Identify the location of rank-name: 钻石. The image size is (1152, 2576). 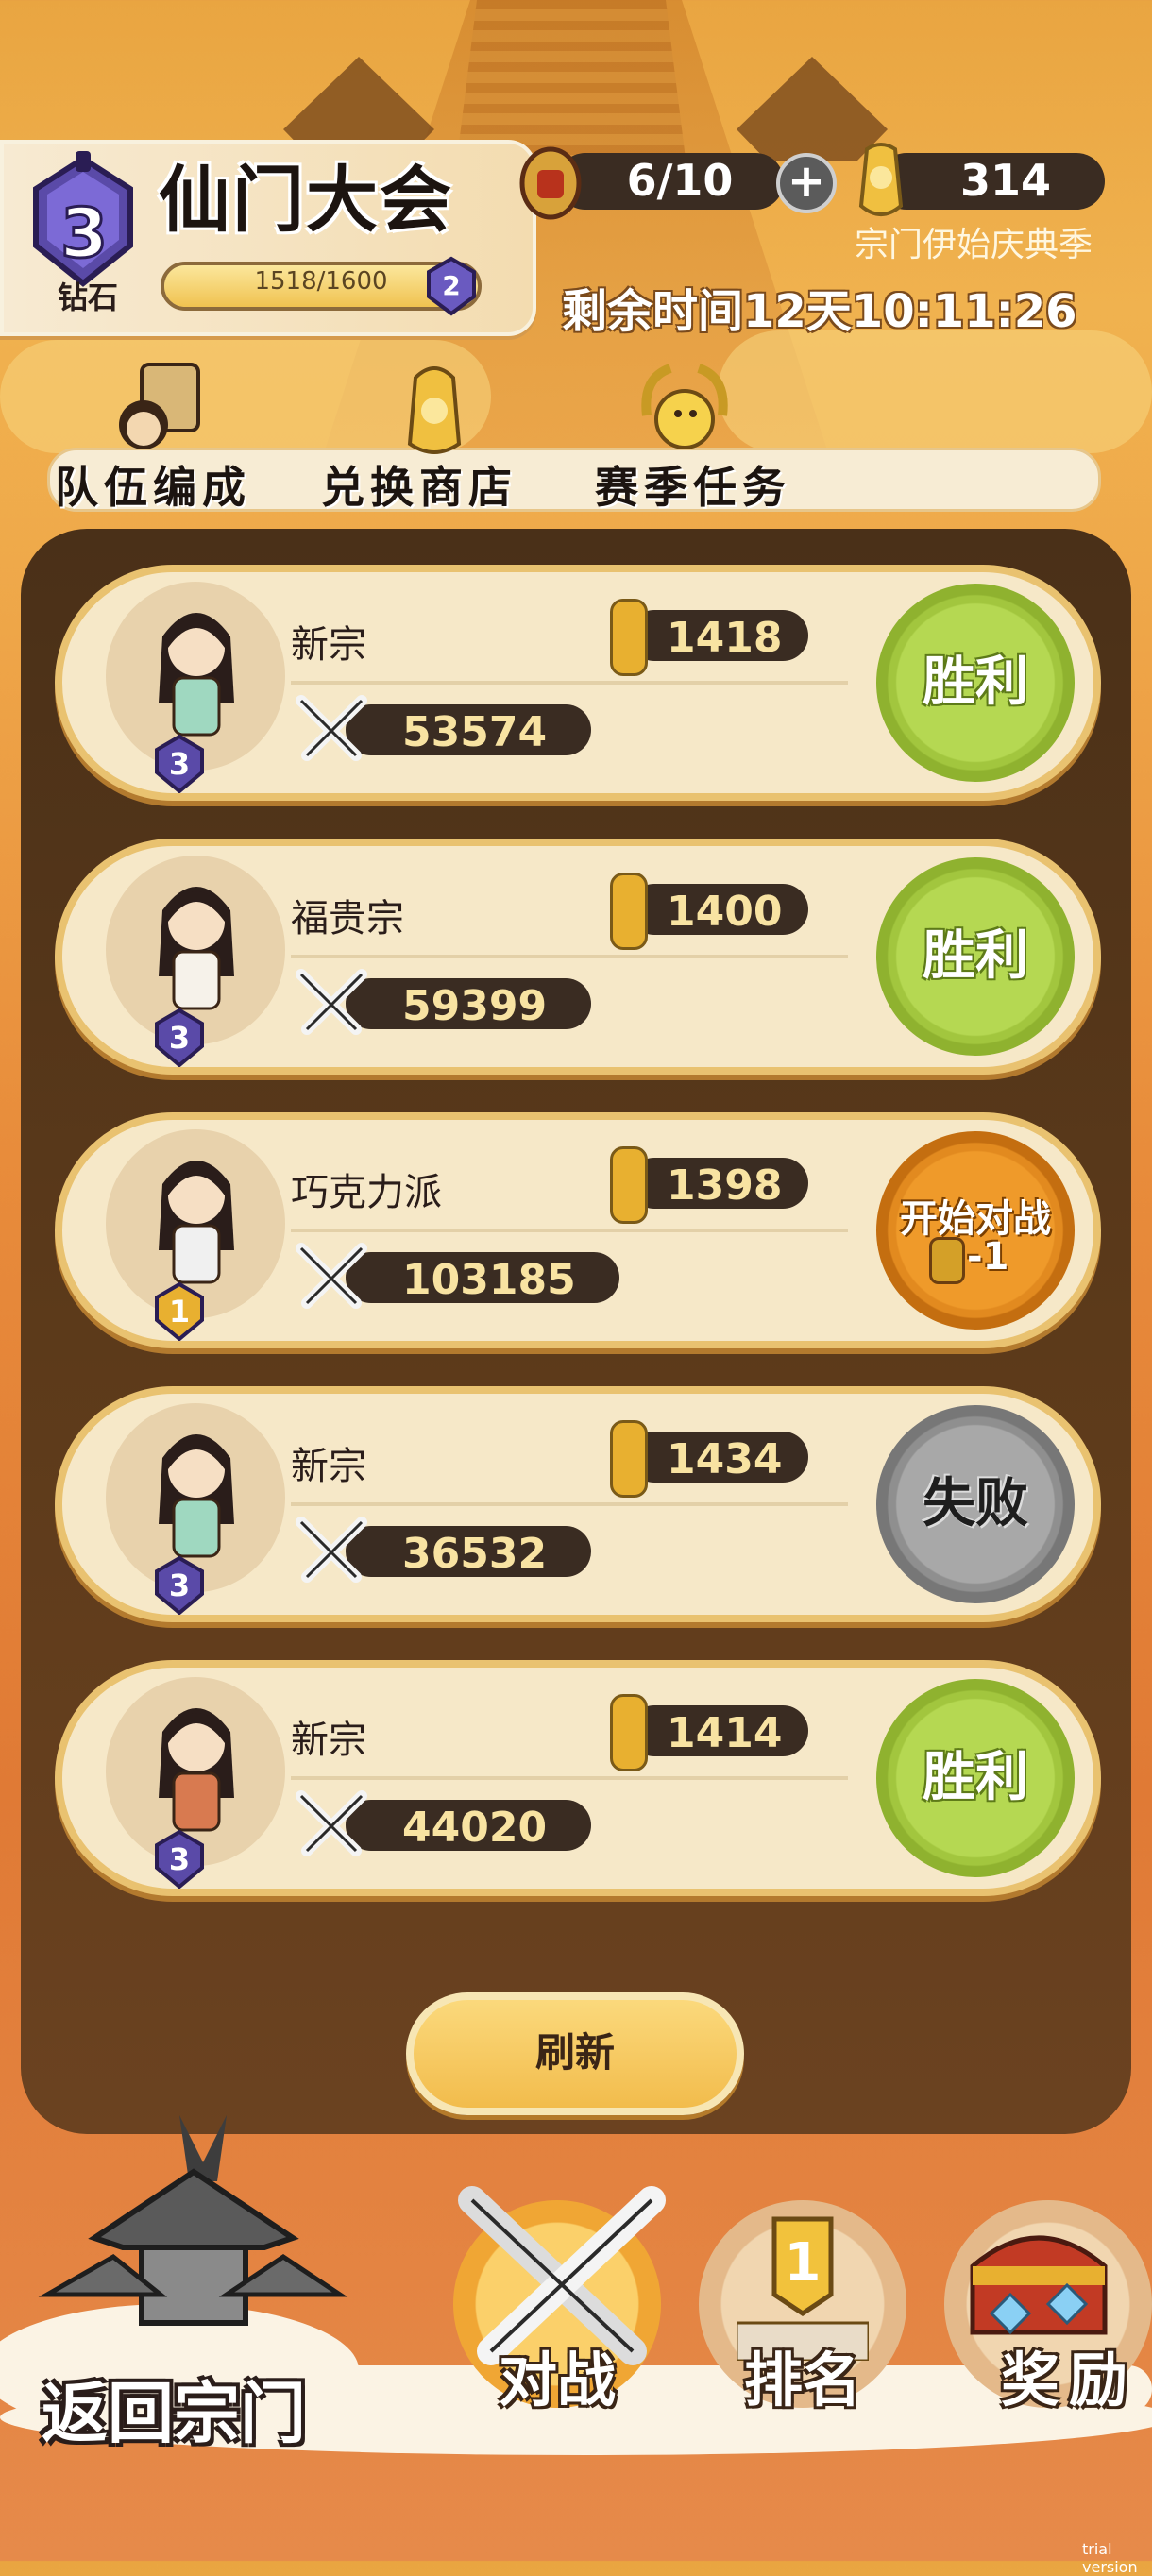
(87, 297).